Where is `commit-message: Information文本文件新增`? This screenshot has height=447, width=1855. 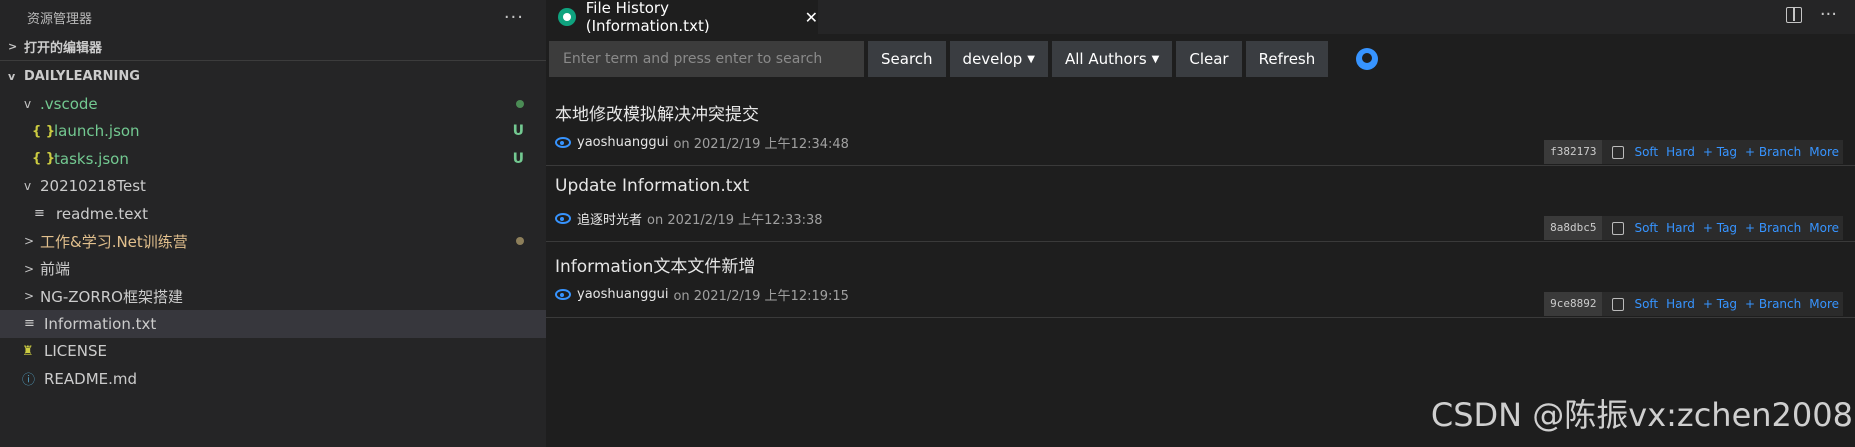 commit-message: Information文本文件新增 is located at coordinates (655, 264).